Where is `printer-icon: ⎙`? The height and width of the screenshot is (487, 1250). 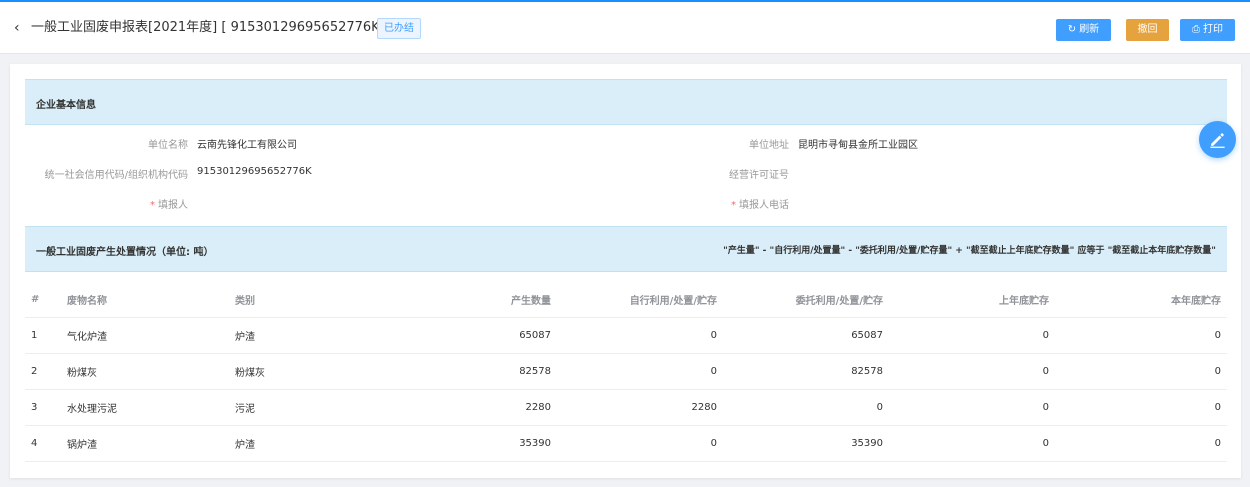
printer-icon: ⎙ is located at coordinates (1196, 29).